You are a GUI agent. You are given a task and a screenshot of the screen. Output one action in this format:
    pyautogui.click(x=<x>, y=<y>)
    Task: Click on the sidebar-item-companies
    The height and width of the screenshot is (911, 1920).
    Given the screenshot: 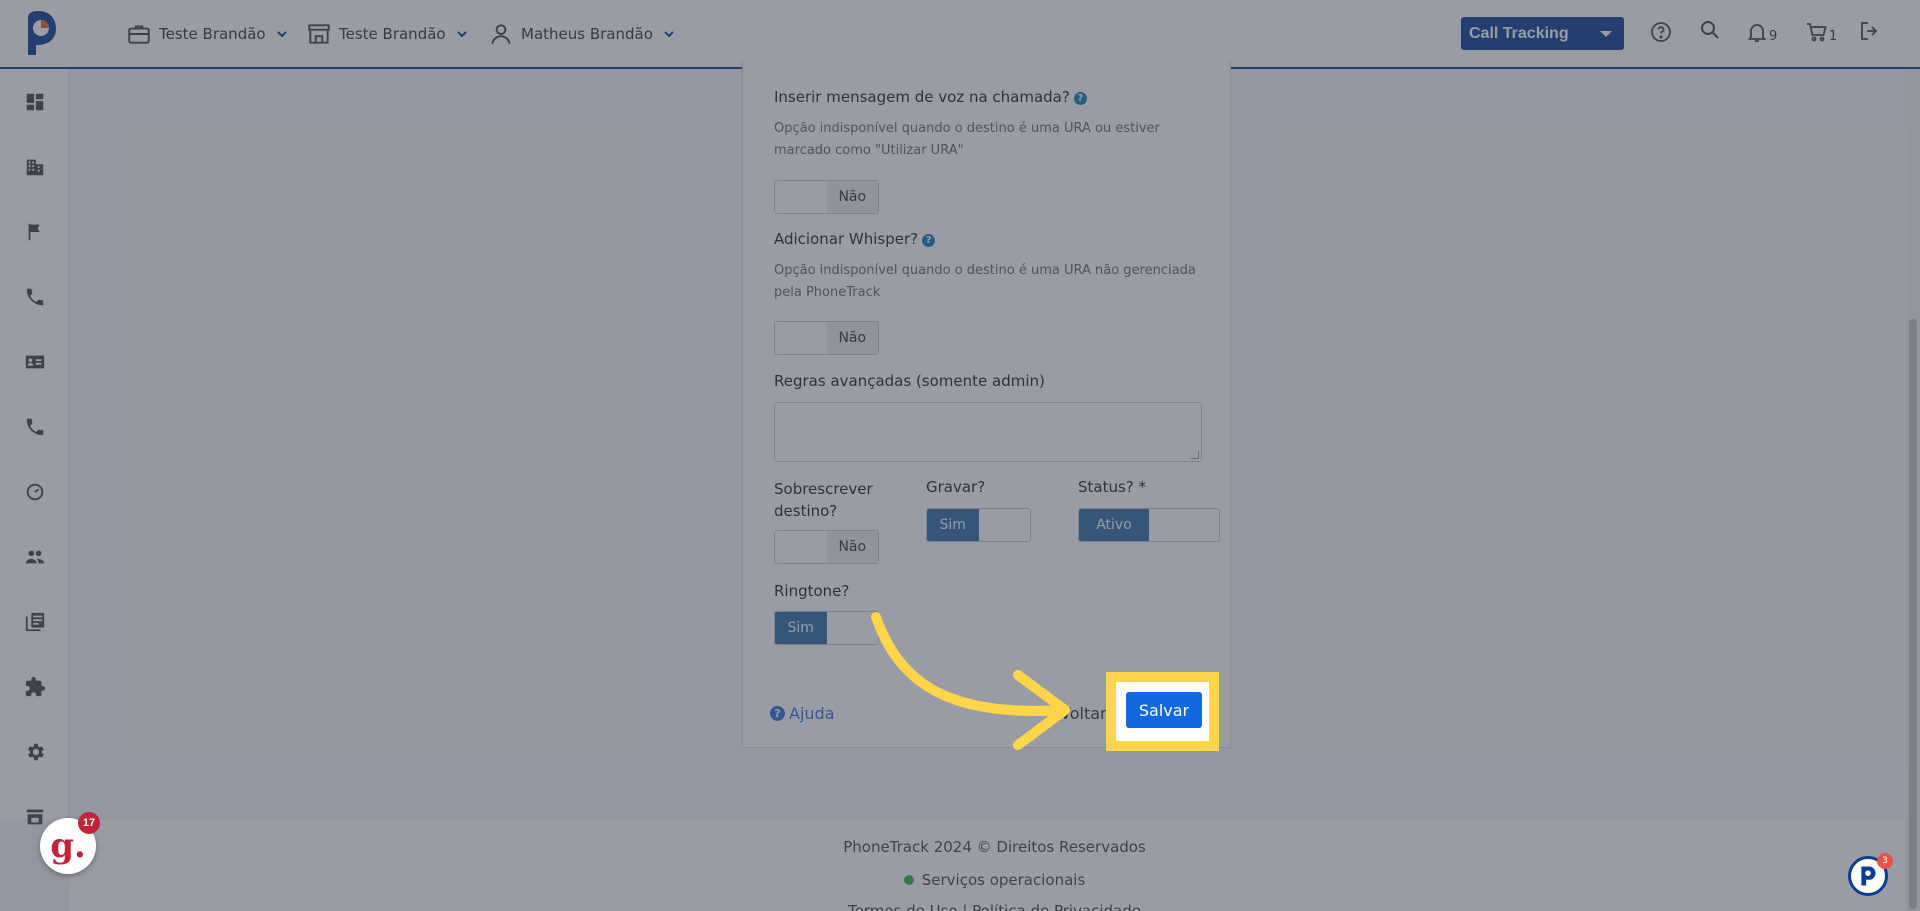 What is the action you would take?
    pyautogui.click(x=35, y=167)
    